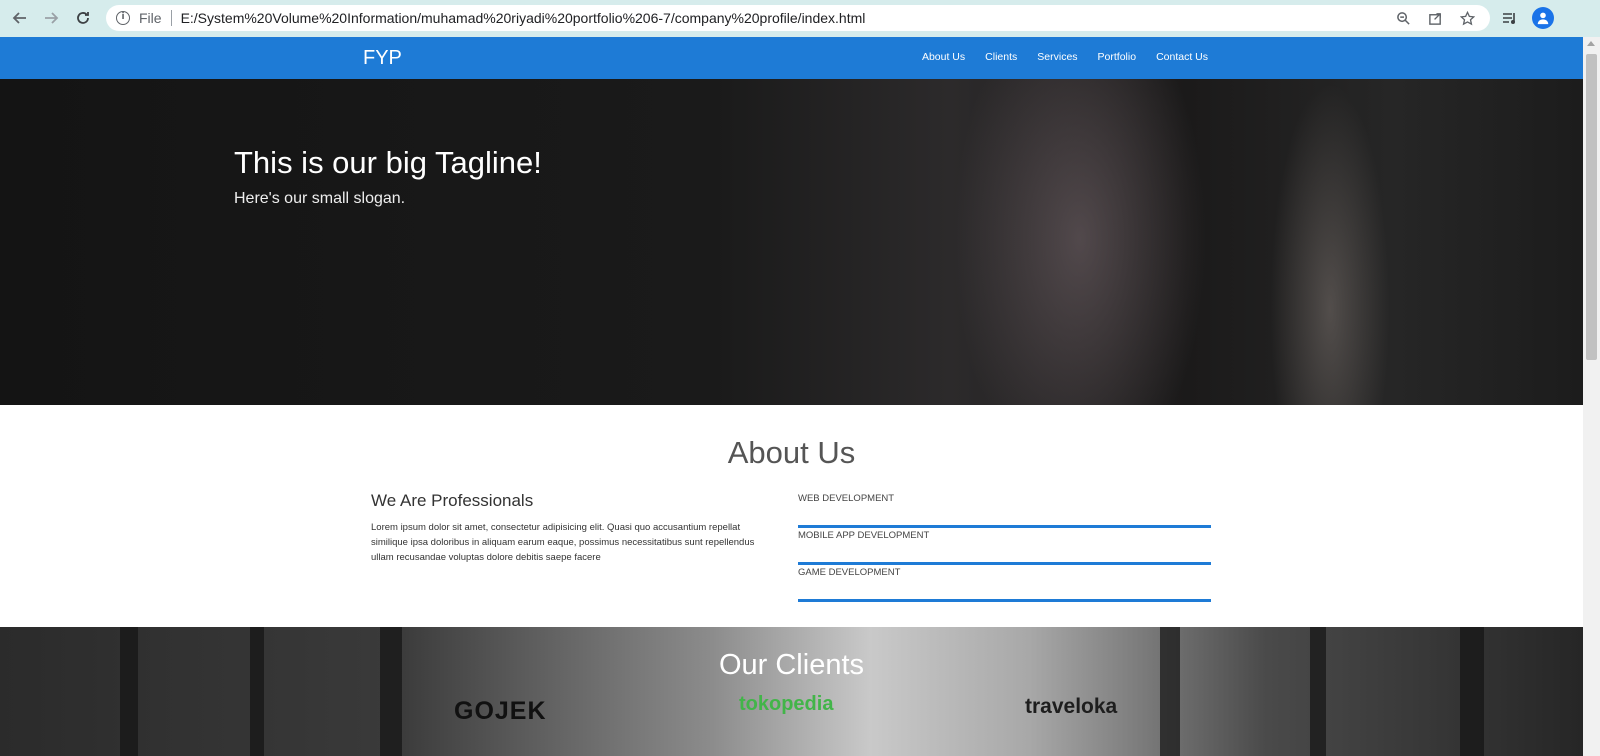 This screenshot has height=756, width=1600. I want to click on client-logo-traveloka: traveloka, so click(1071, 706).